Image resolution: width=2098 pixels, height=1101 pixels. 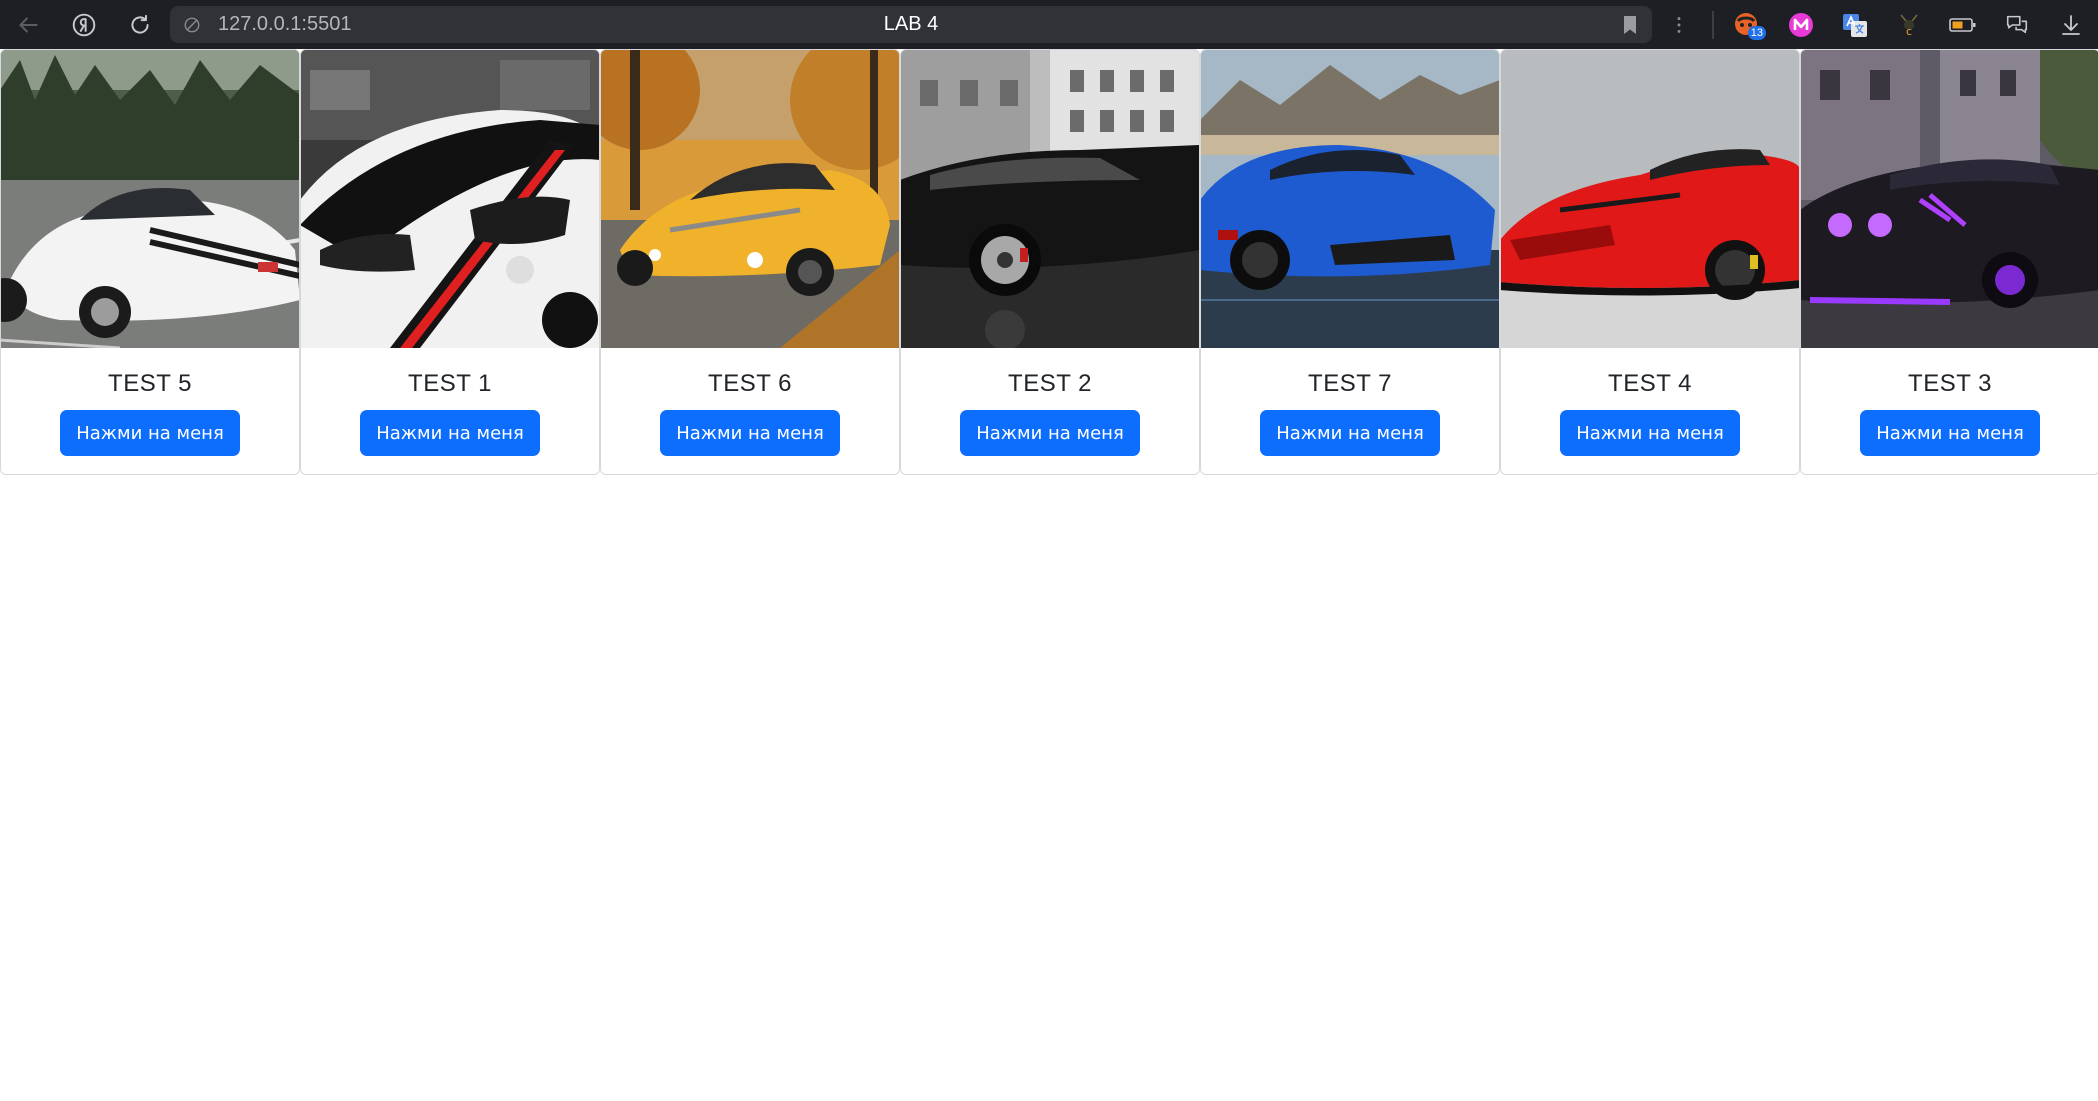 What do you see at coordinates (150, 383) in the screenshot?
I see `card-title: TEST 5` at bounding box center [150, 383].